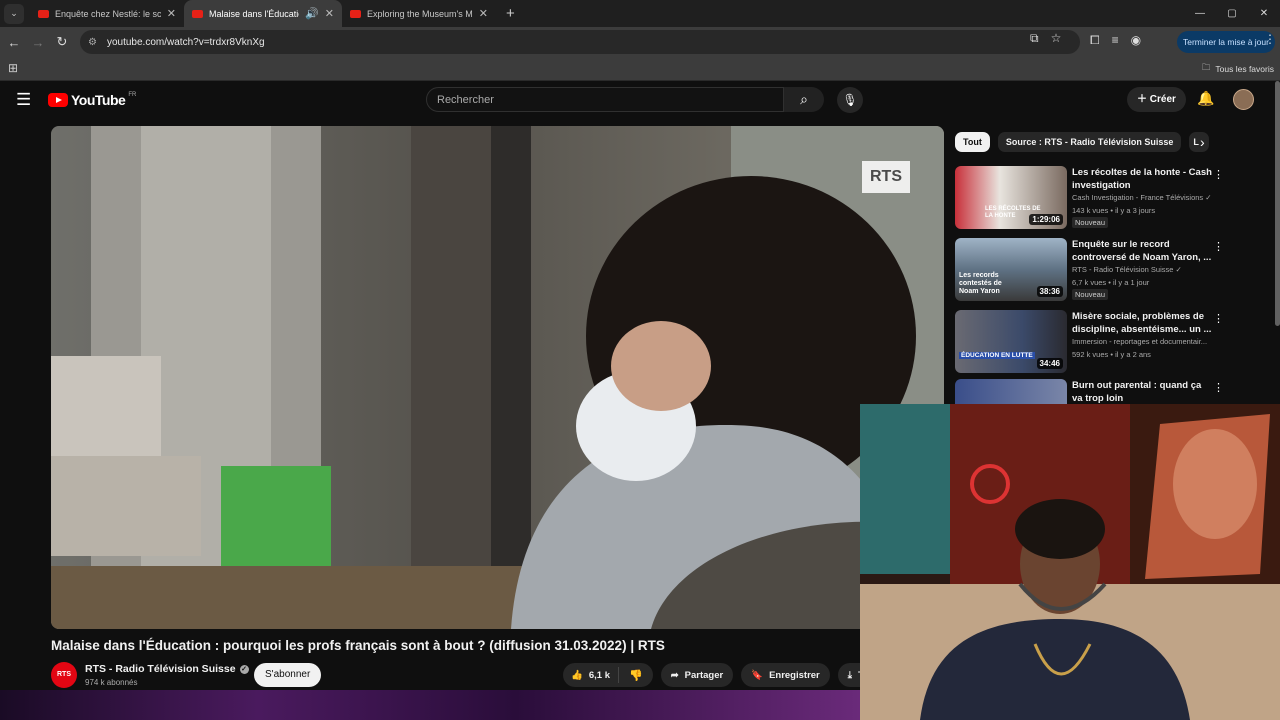 This screenshot has width=1280, height=720. I want to click on search-icon: ⌕, so click(804, 99).